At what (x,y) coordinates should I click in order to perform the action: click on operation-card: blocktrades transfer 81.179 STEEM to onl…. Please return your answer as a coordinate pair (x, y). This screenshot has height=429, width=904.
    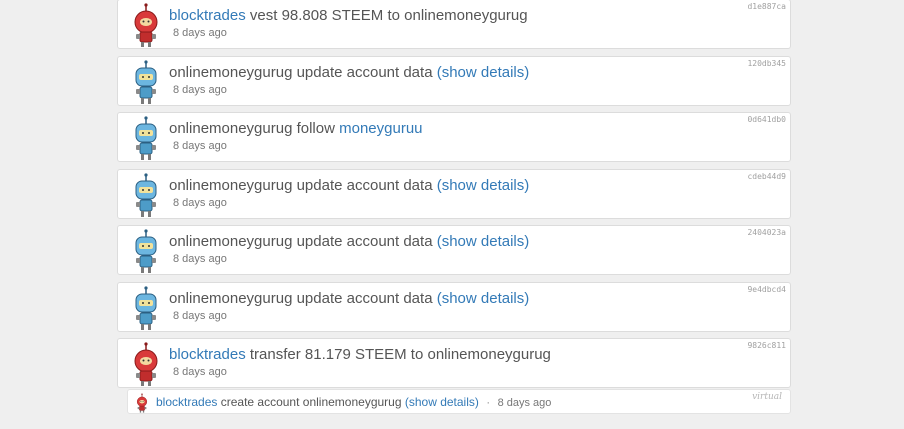
    Looking at the image, I should click on (454, 363).